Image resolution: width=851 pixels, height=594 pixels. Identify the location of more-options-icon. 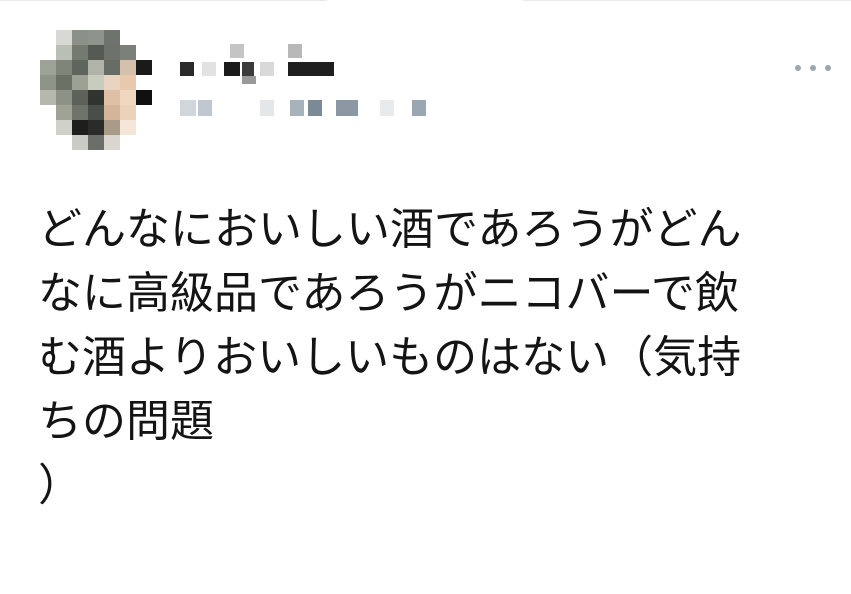
(813, 68).